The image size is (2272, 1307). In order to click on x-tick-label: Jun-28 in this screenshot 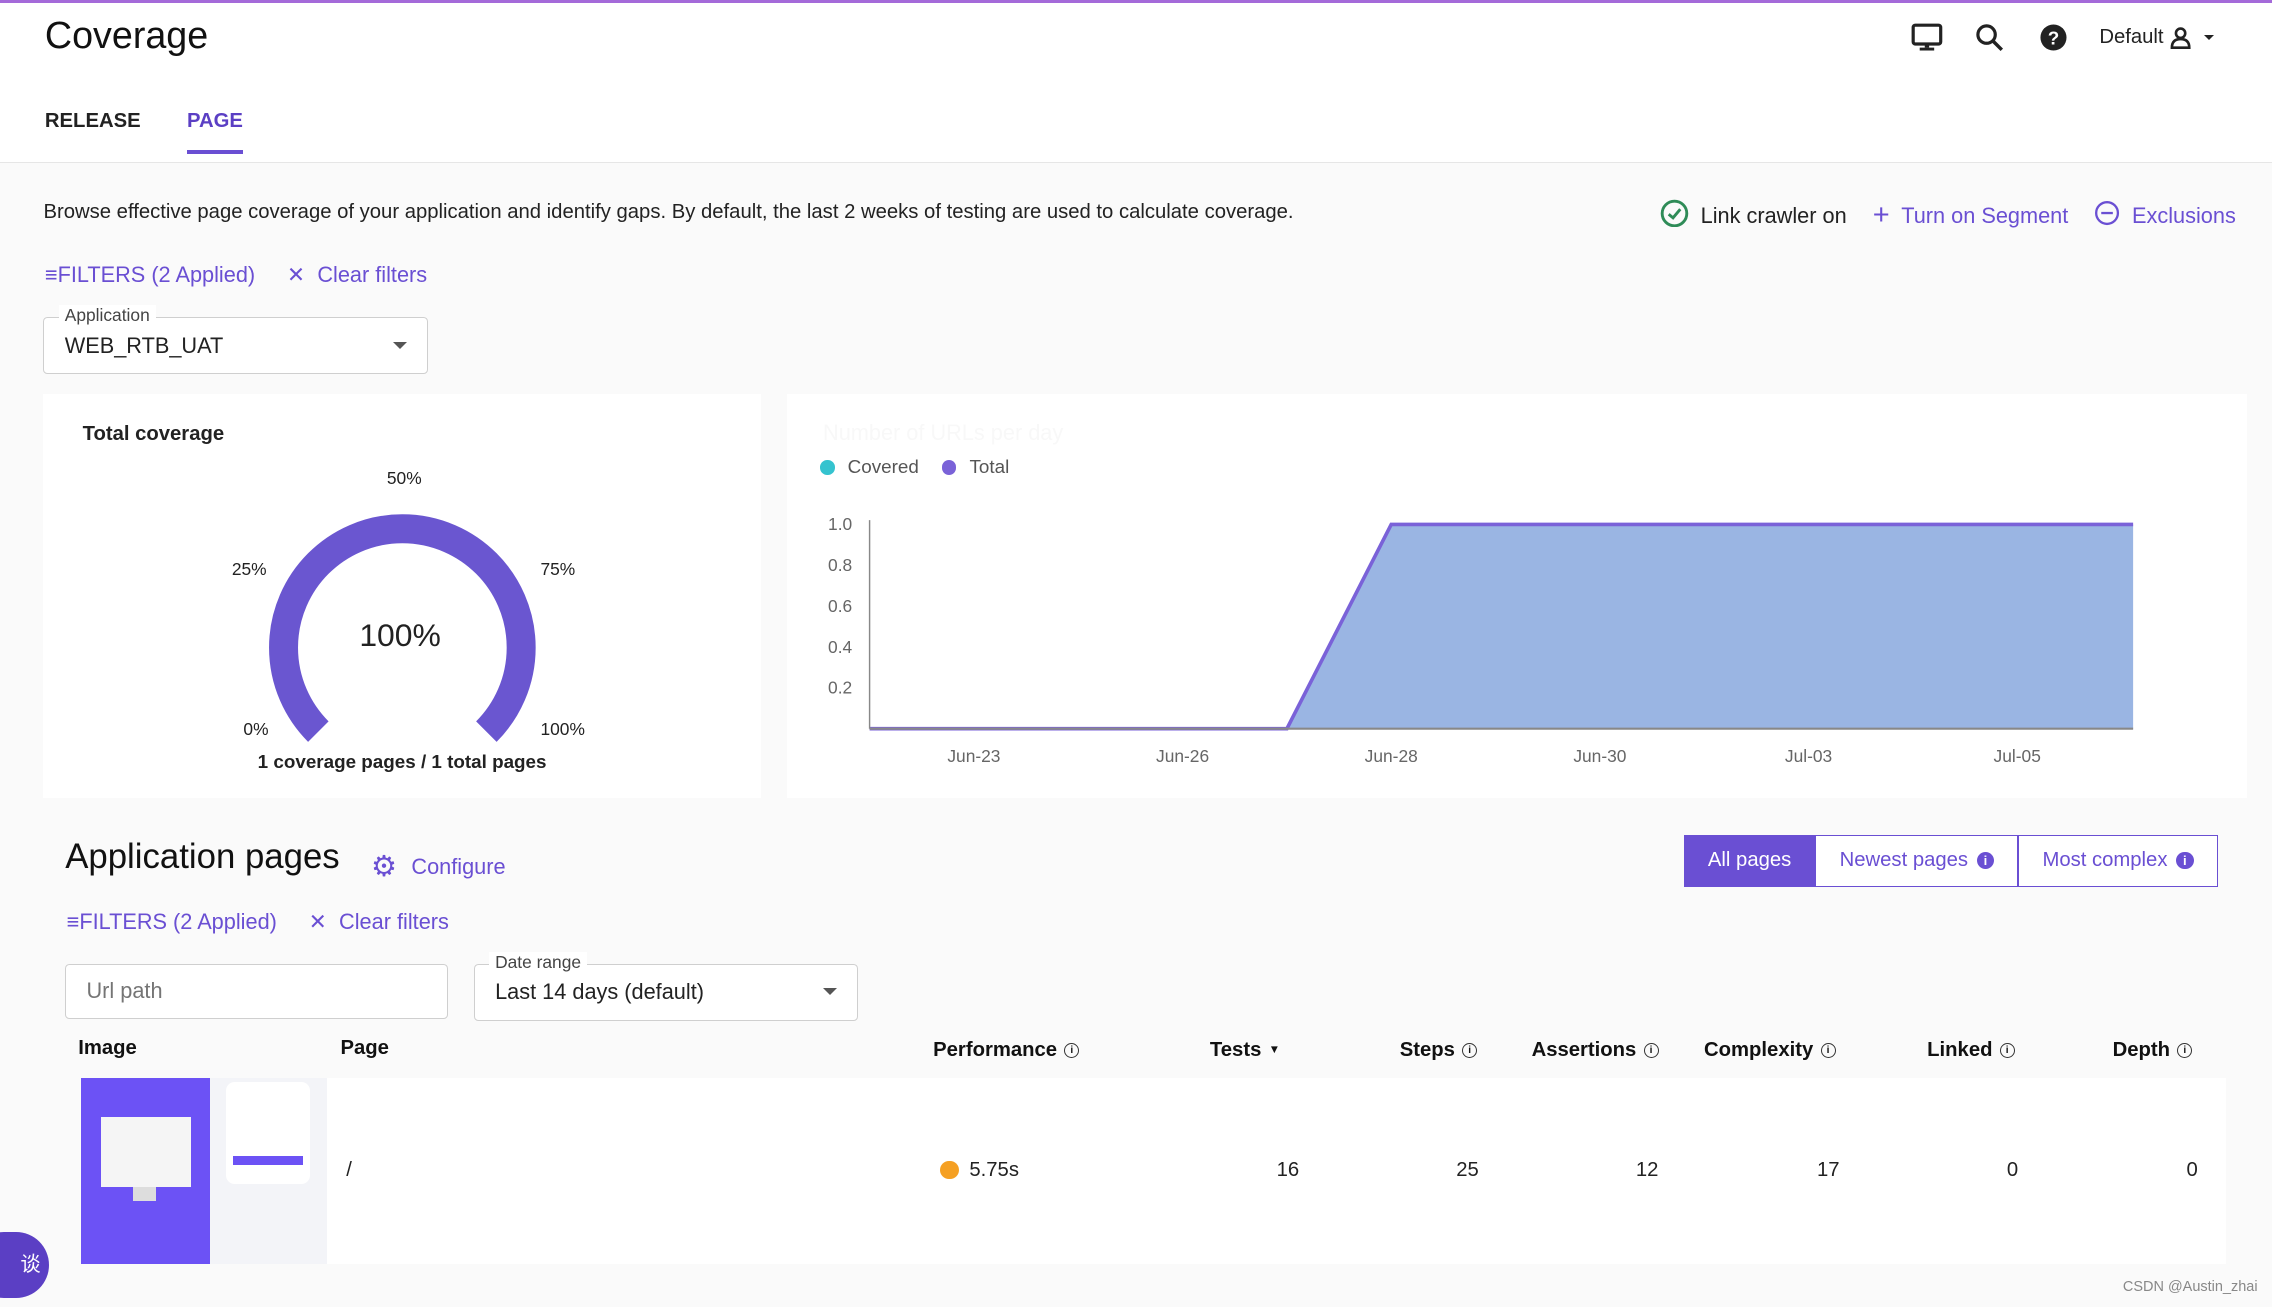, I will do `click(1390, 756)`.